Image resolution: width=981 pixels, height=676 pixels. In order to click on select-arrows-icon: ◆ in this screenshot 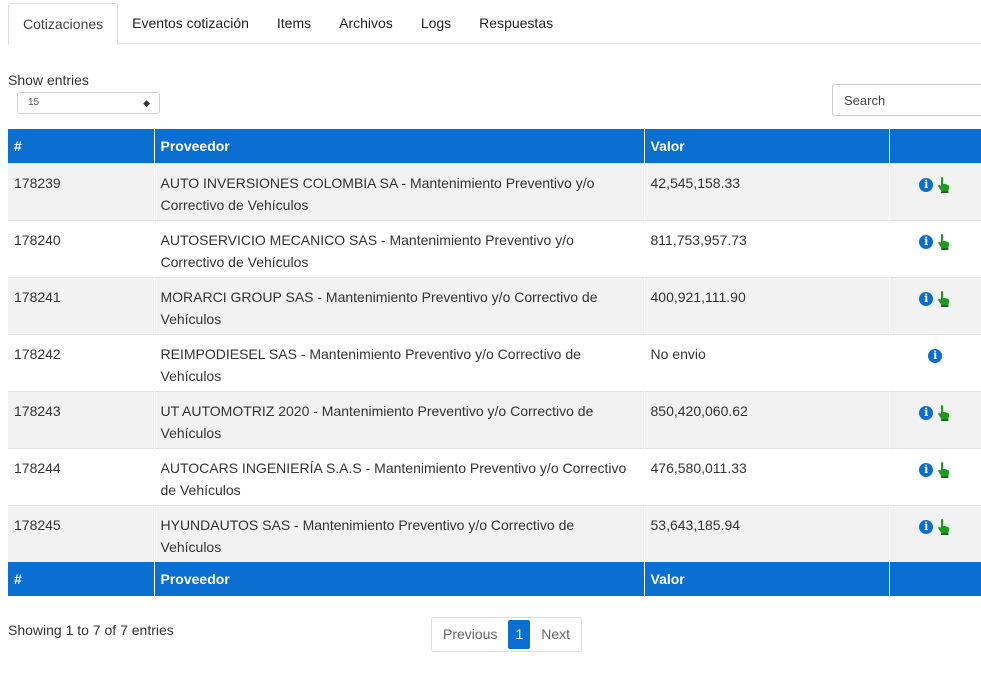, I will do `click(146, 103)`.